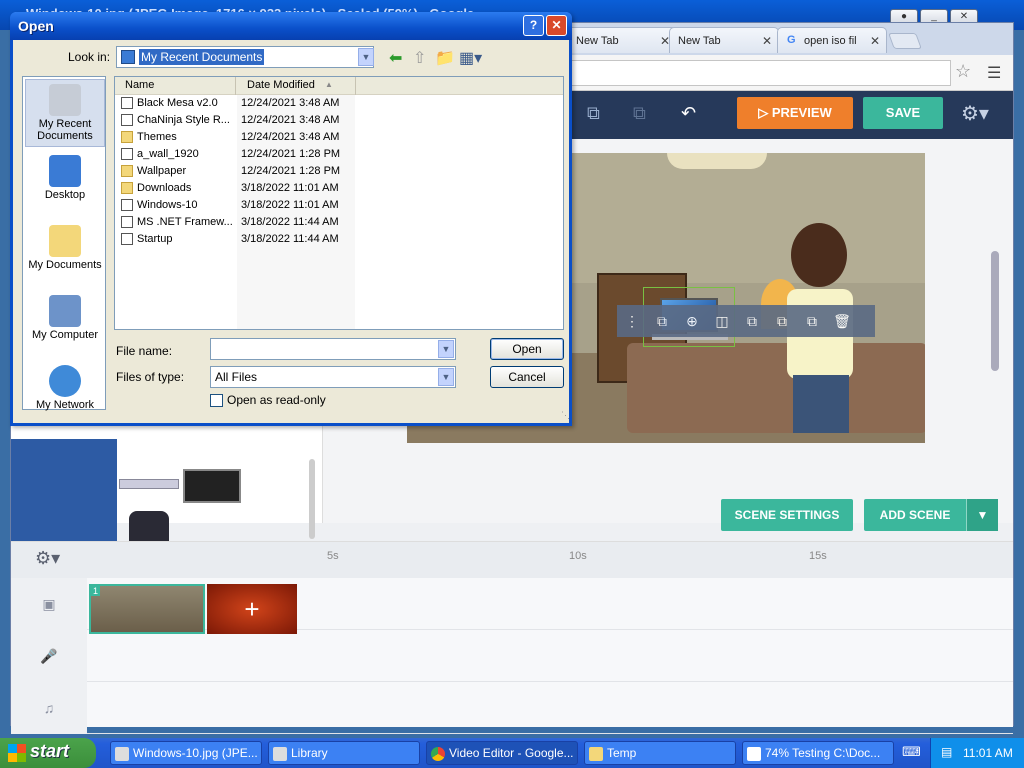 The width and height of the screenshot is (1024, 768). I want to click on tick-15s: 15s, so click(818, 556).